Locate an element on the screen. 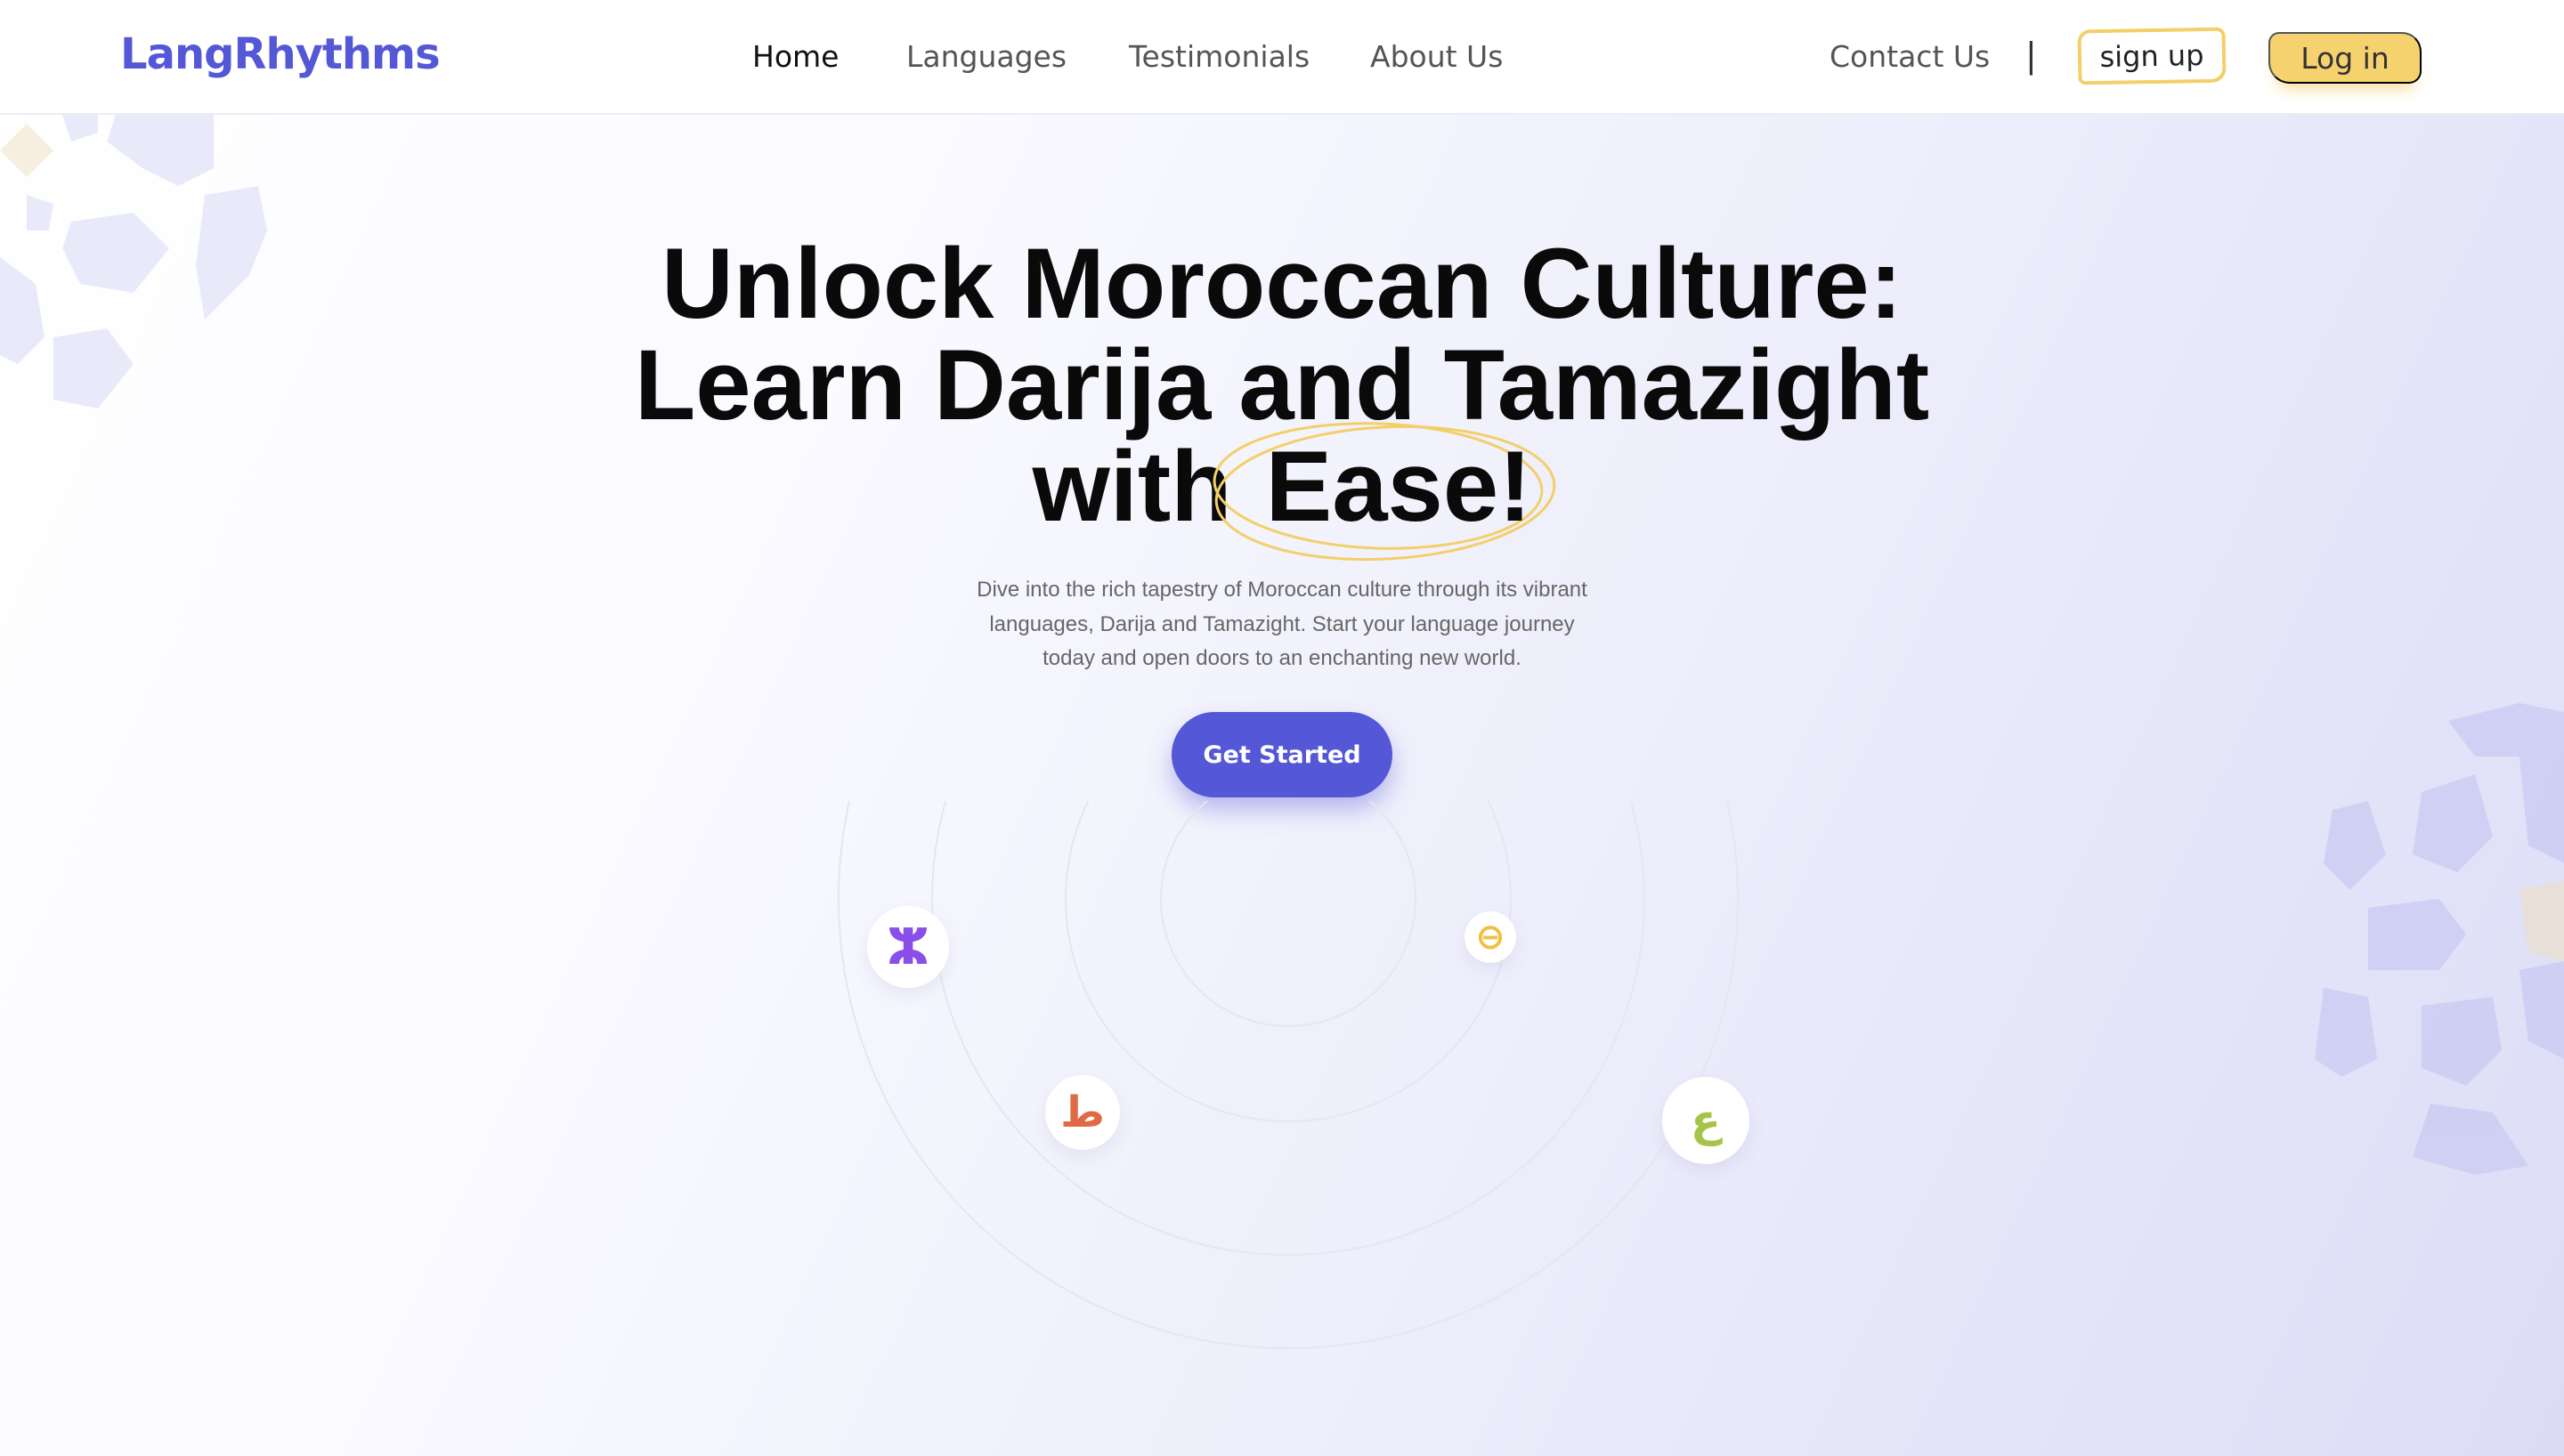  hero-highlight-word: Ease! is located at coordinates (1398, 486).